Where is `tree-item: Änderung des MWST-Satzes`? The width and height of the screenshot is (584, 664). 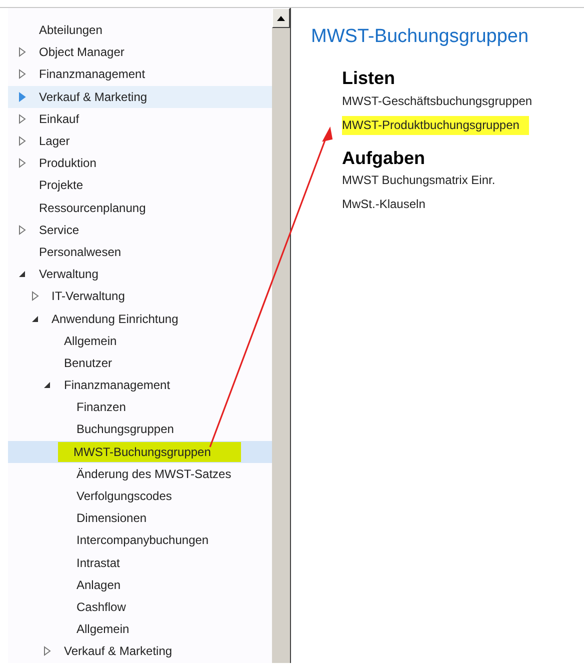
tree-item: Änderung des MWST-Satzes is located at coordinates (140, 473).